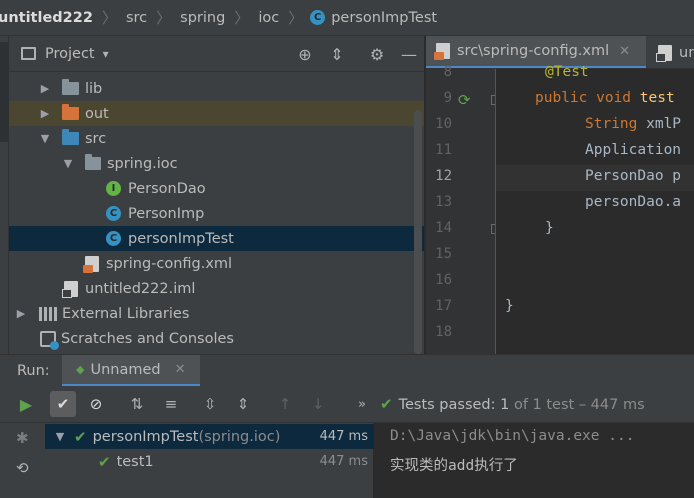  I want to click on export-icon: ⟲, so click(22, 468).